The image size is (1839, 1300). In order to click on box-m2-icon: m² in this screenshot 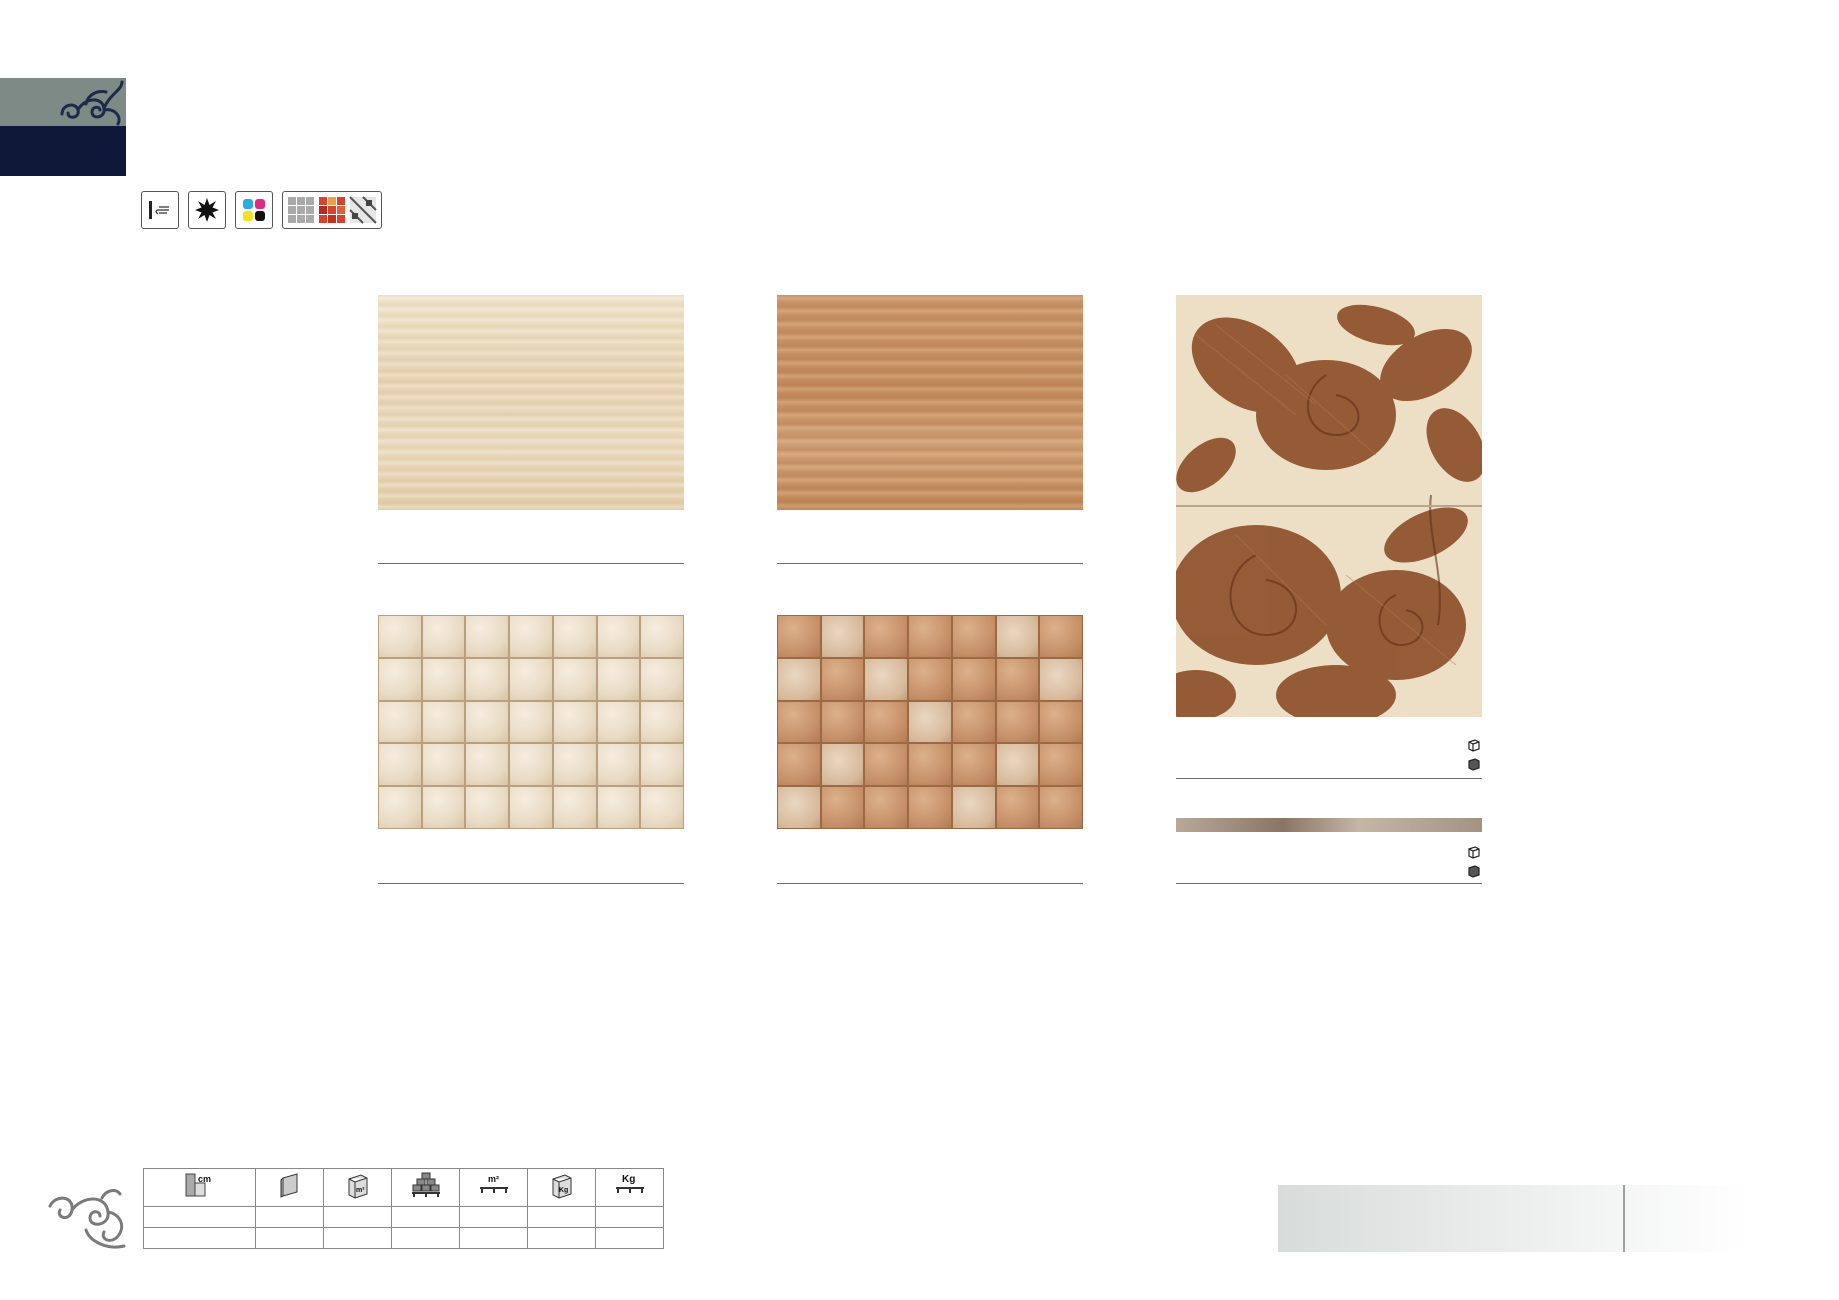, I will do `click(357, 1187)`.